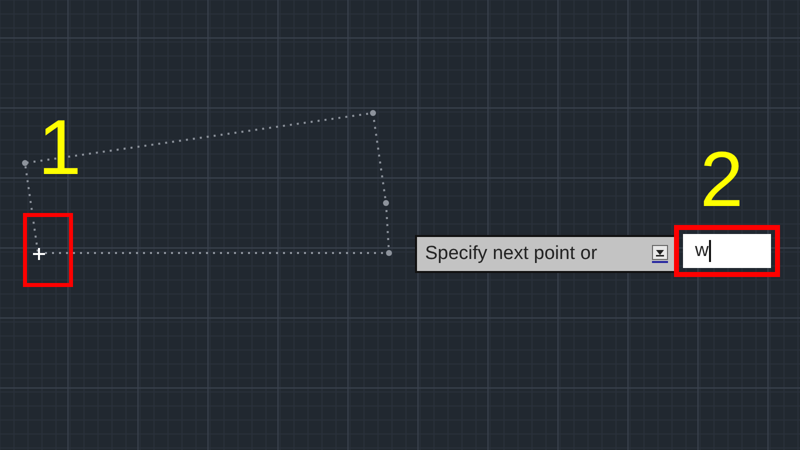 This screenshot has width=800, height=450. What do you see at coordinates (39, 254) in the screenshot?
I see `crosshair-cursor-icon` at bounding box center [39, 254].